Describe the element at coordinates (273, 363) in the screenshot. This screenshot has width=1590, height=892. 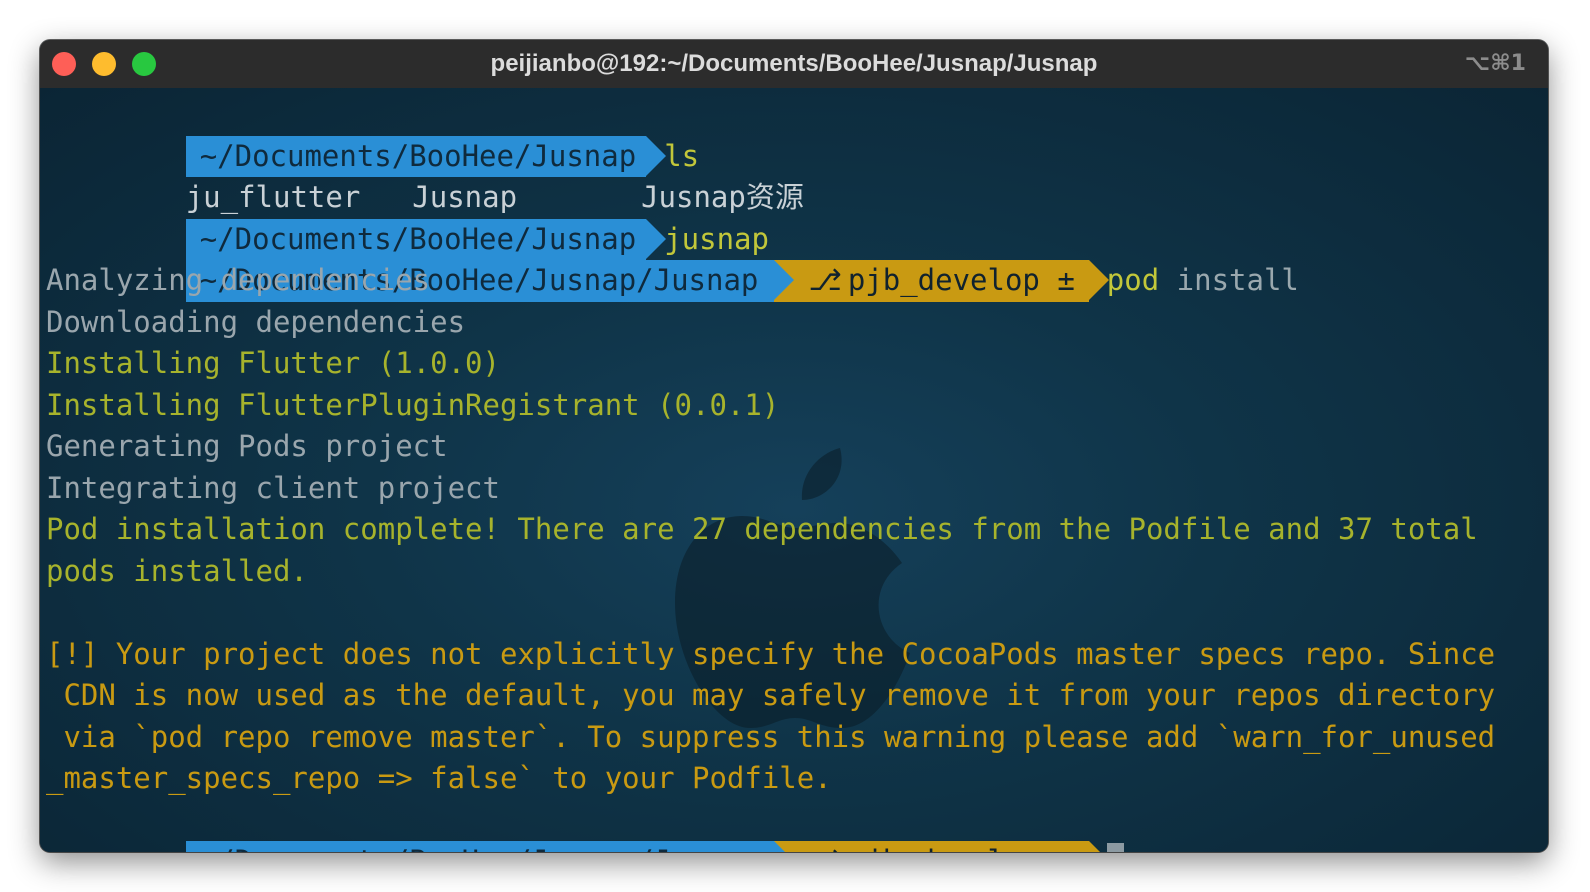
I see `output-line: Installing Flutter (1.0.0)` at that location.